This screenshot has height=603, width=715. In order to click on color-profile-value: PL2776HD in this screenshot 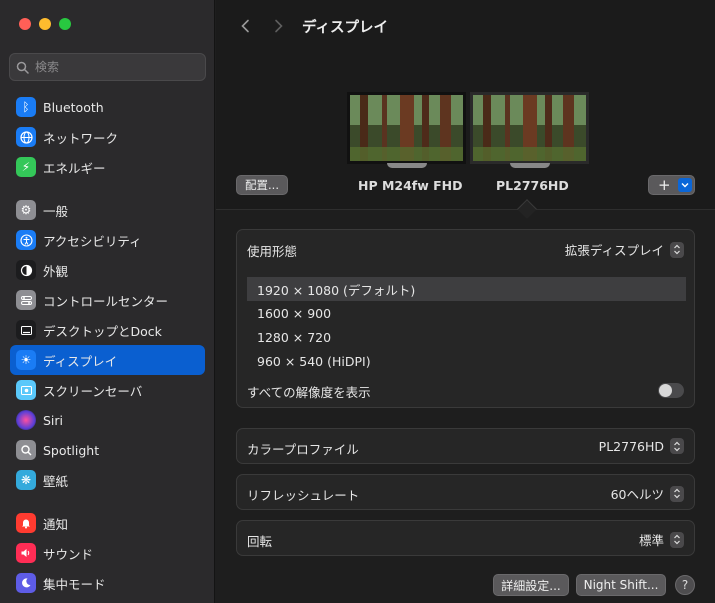, I will do `click(631, 446)`.